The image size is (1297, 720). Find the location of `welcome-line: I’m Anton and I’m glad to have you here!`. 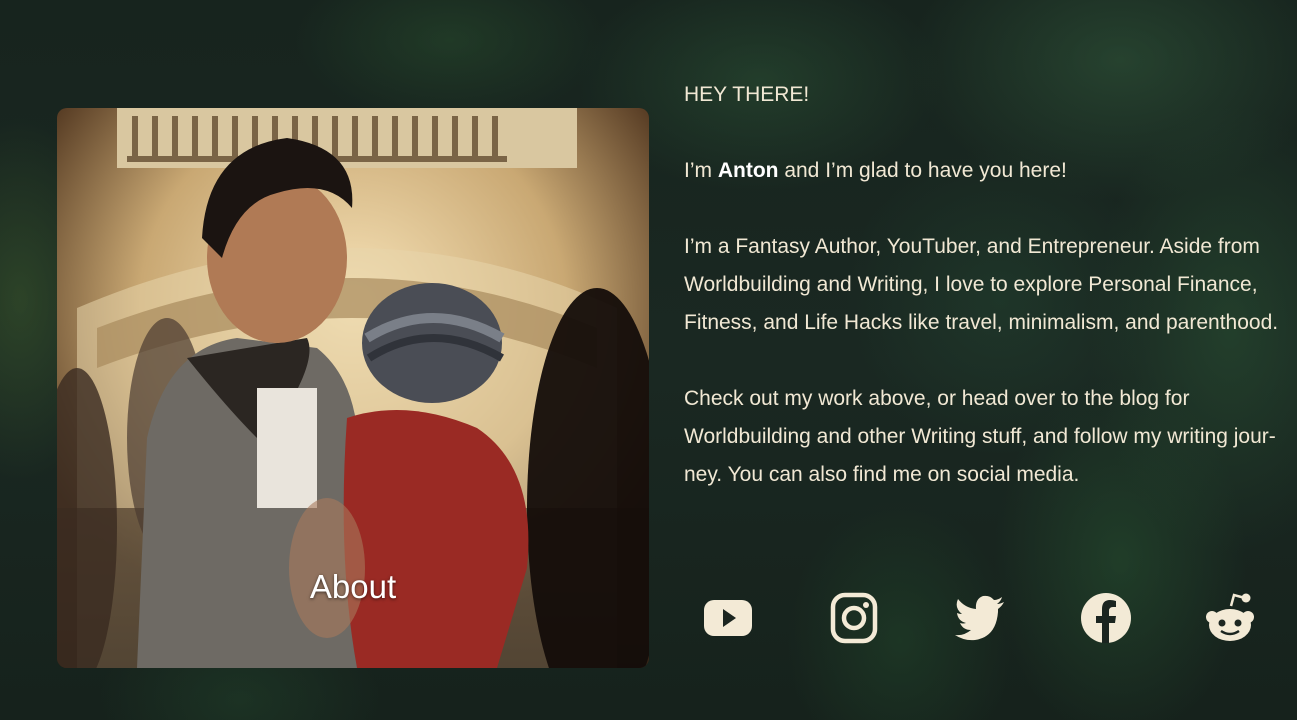

welcome-line: I’m Anton and I’m glad to have you here! is located at coordinates (984, 171).